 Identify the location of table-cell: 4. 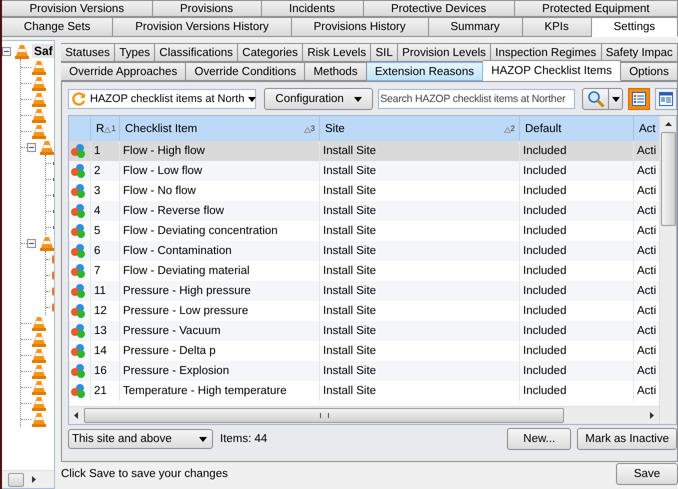
(105, 211).